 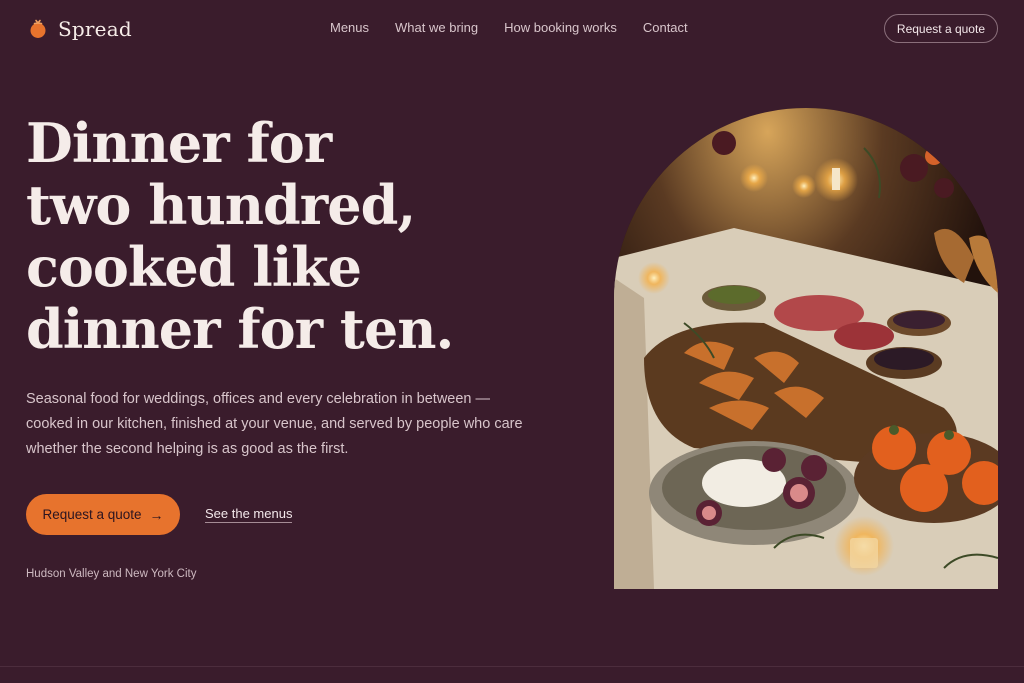 What do you see at coordinates (221, 205) in the screenshot?
I see `hero-title-line: two hundred,` at bounding box center [221, 205].